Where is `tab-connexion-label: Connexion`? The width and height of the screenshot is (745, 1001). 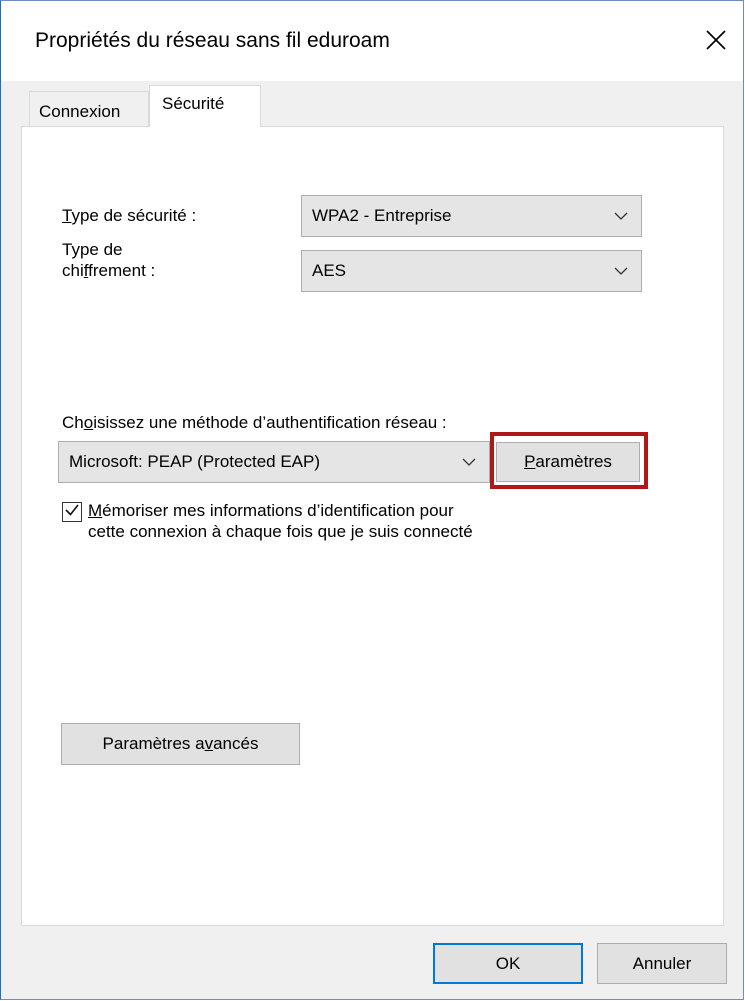 tab-connexion-label: Connexion is located at coordinates (80, 111).